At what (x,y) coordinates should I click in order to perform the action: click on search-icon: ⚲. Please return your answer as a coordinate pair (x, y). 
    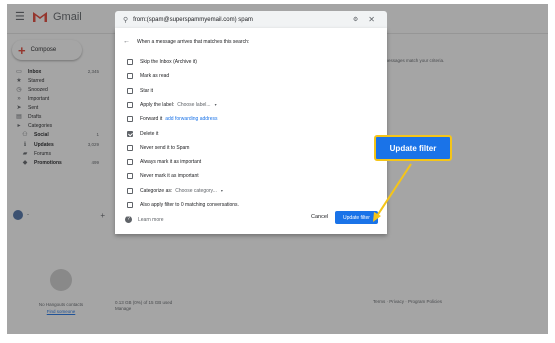
    Looking at the image, I should click on (125, 20).